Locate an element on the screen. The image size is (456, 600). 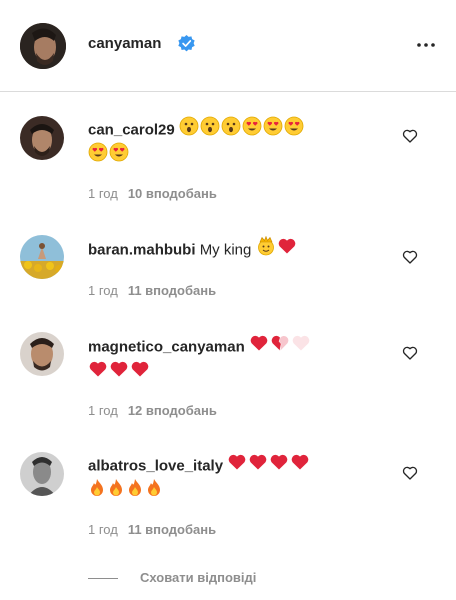
hide-replies-button: Сховати відповіді is located at coordinates (172, 577).